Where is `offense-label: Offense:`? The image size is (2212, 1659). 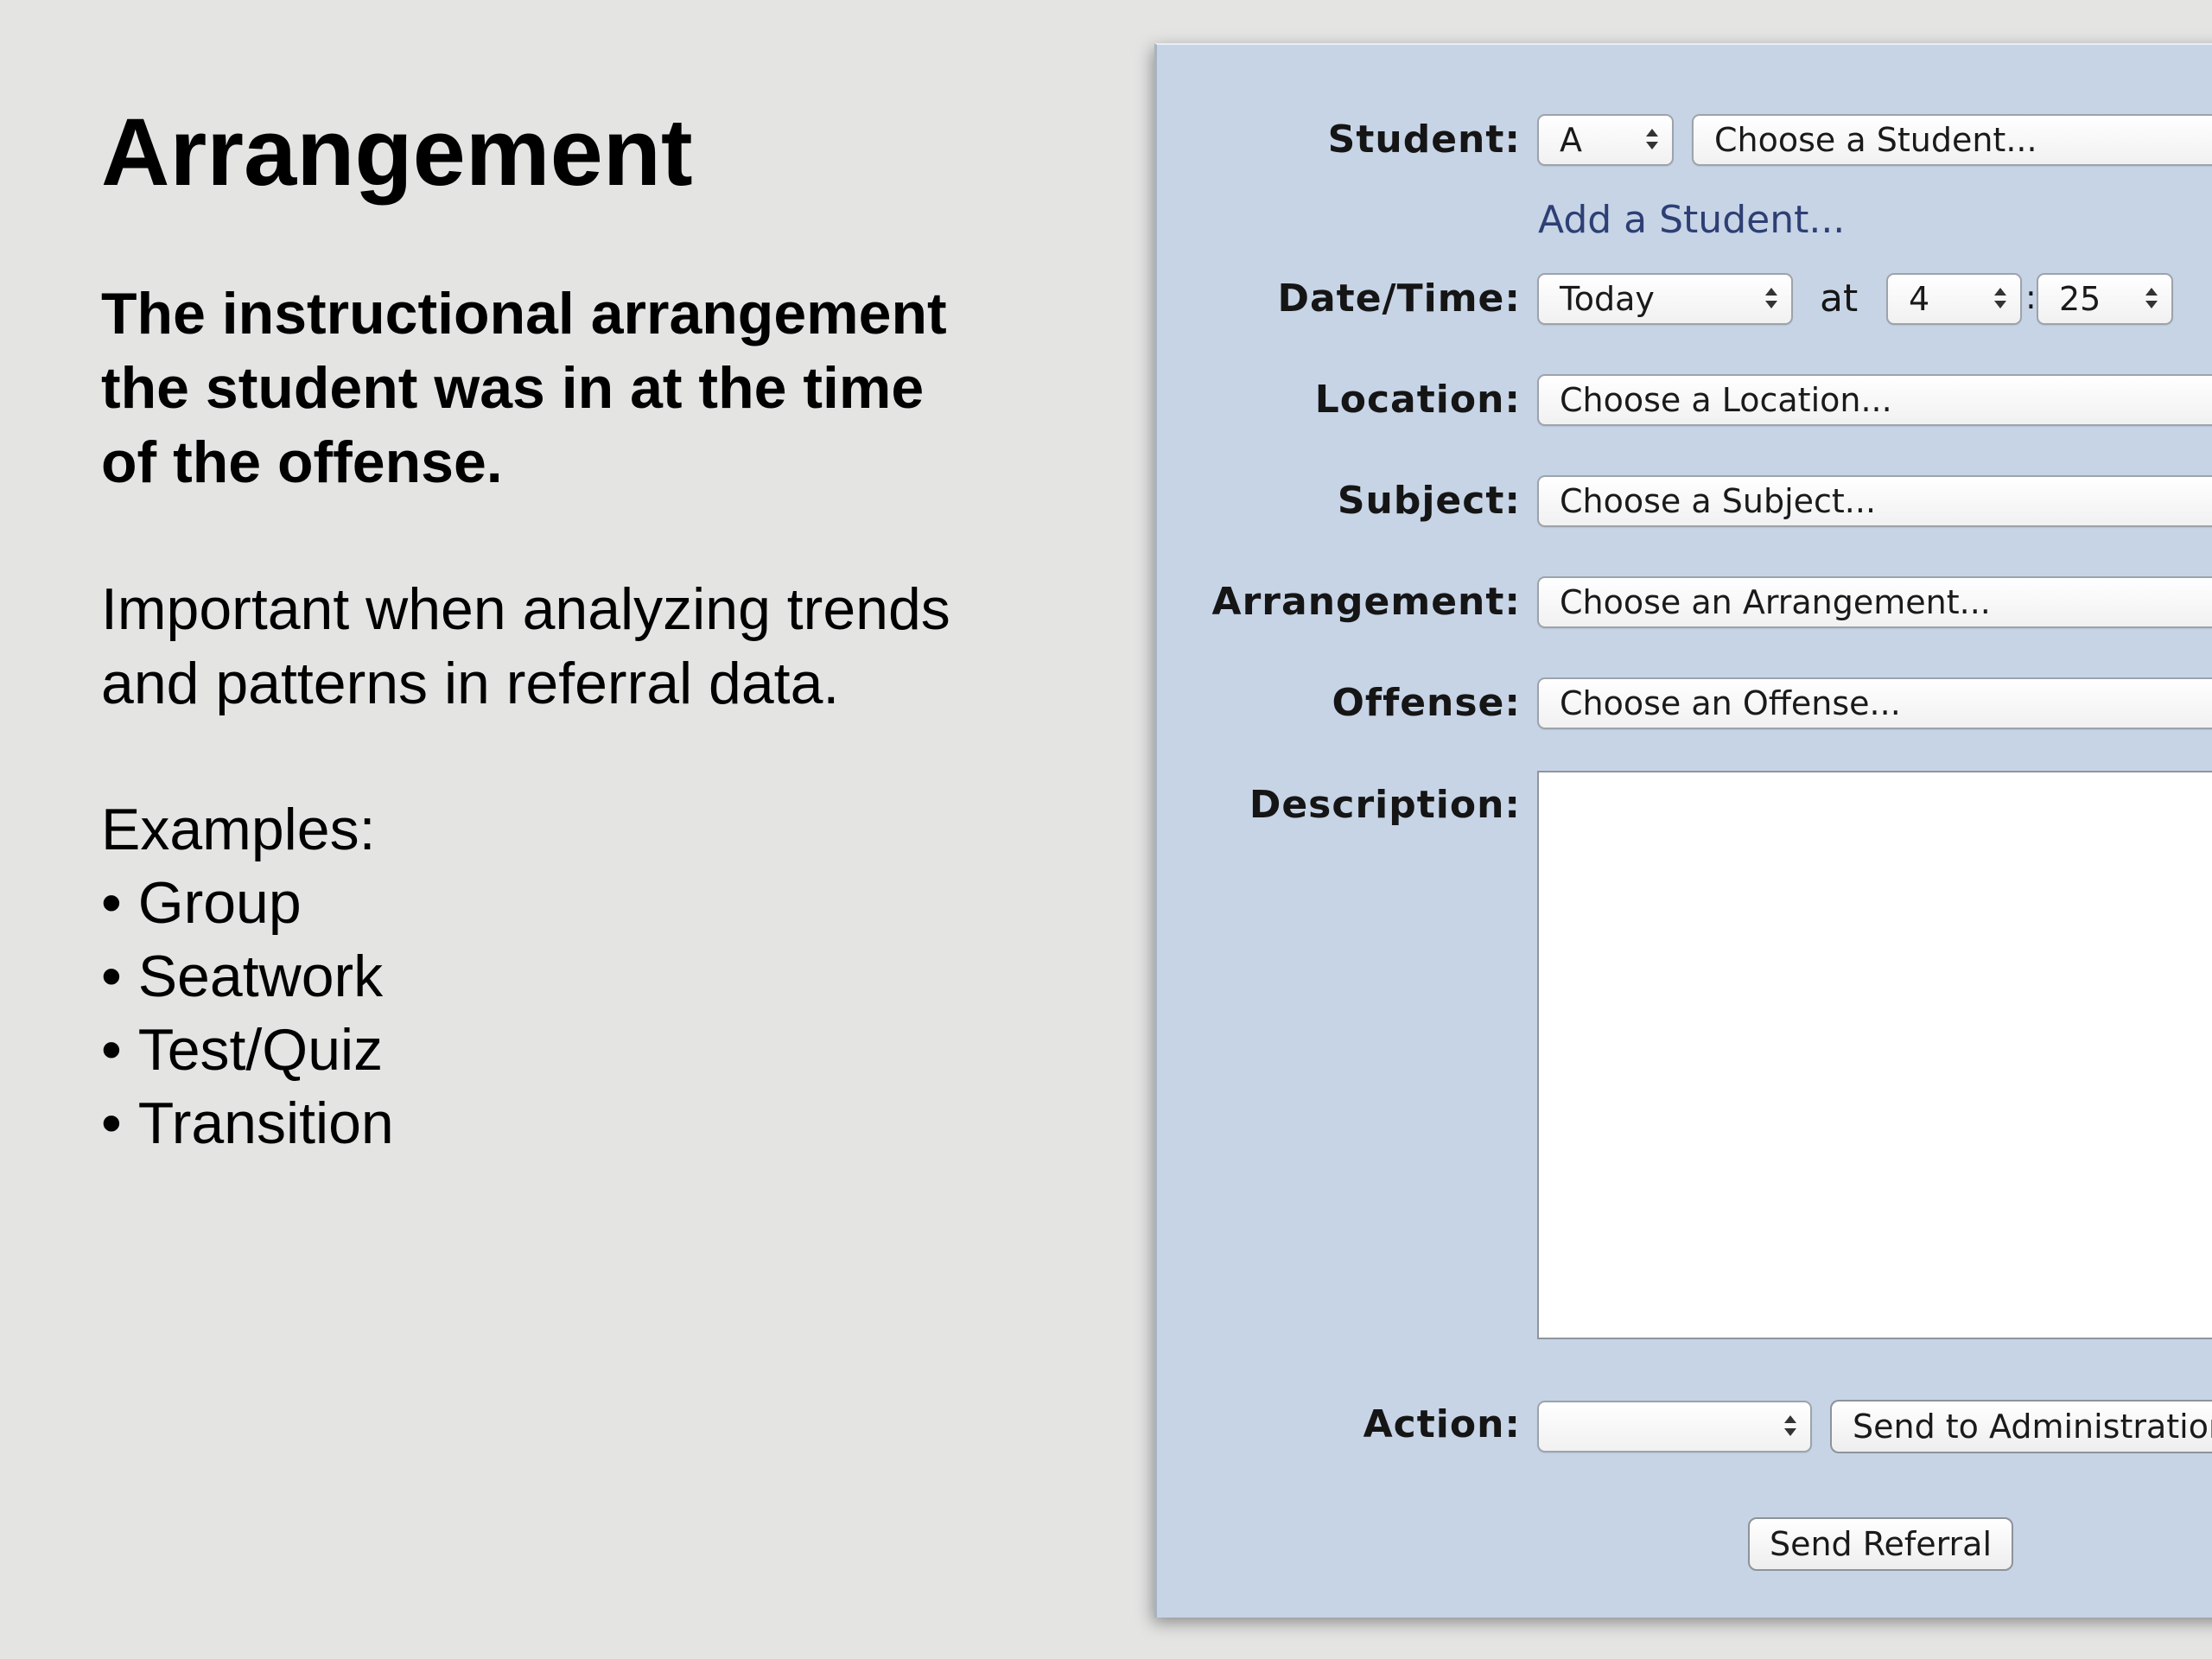
offense-label: Offense: is located at coordinates (1426, 703).